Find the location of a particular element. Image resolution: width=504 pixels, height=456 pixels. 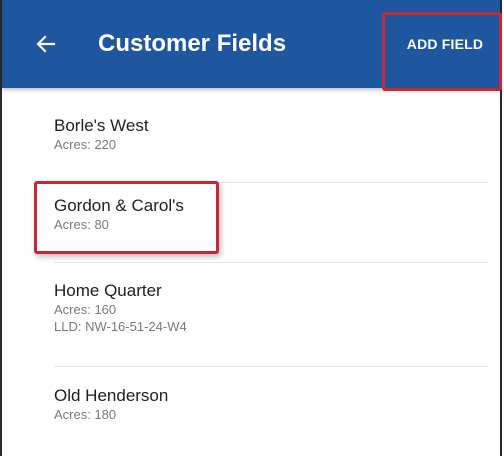

field-lld: LLD: NW-16-51-24-W4 is located at coordinates (120, 326).